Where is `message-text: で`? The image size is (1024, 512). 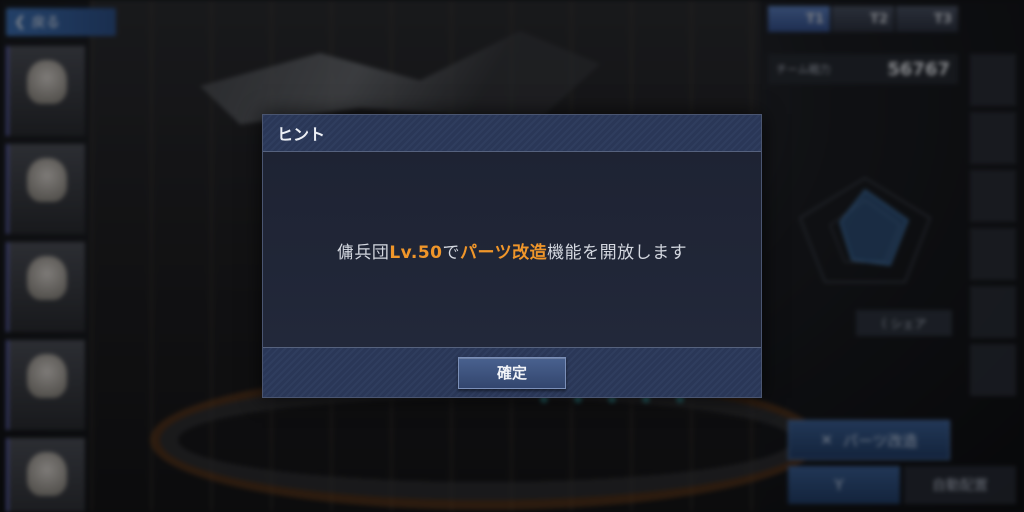
message-text: で is located at coordinates (451, 252).